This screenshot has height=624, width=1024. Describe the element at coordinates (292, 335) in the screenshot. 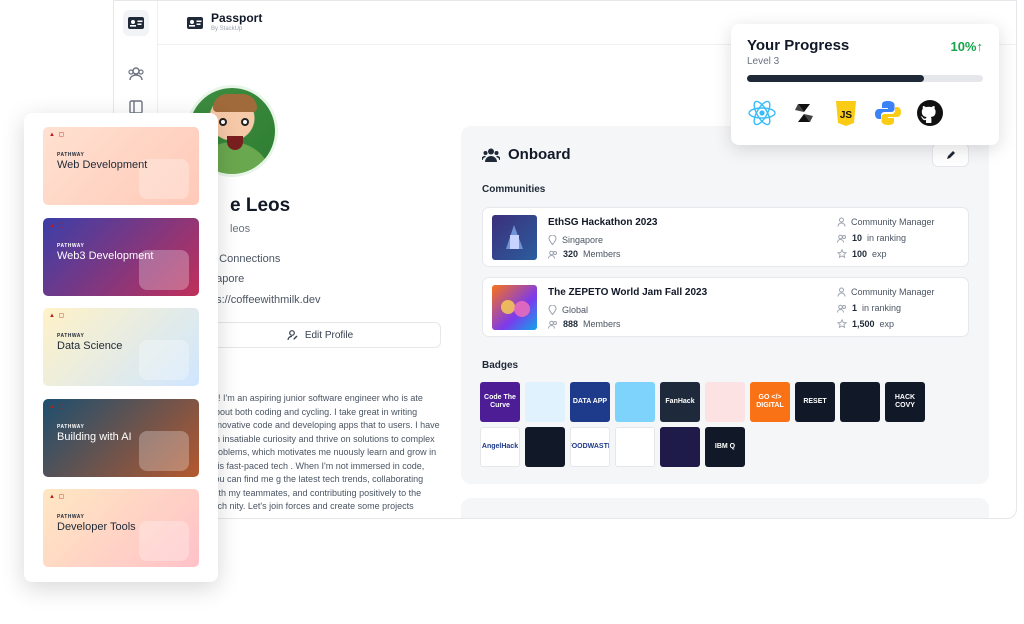

I see `user-edit-icon` at that location.